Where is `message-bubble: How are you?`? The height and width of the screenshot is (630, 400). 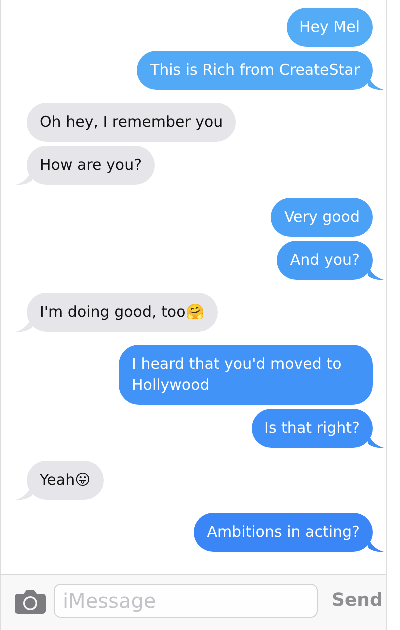
message-bubble: How are you? is located at coordinates (91, 165).